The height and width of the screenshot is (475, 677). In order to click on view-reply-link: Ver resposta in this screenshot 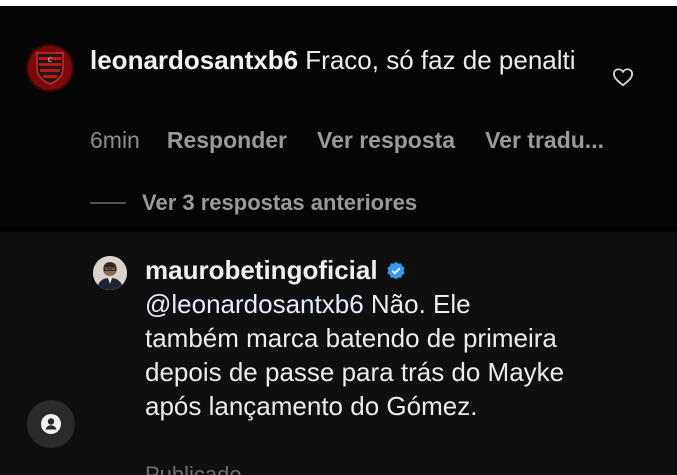, I will do `click(386, 140)`.